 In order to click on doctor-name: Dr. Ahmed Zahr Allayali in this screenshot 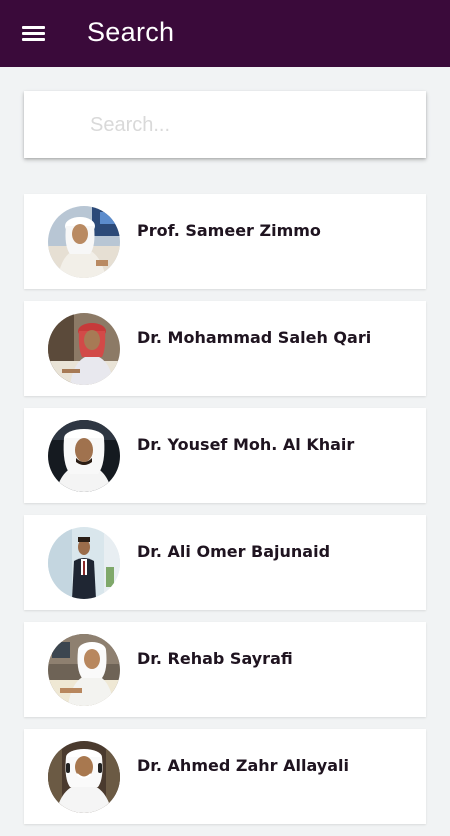, I will do `click(243, 765)`.